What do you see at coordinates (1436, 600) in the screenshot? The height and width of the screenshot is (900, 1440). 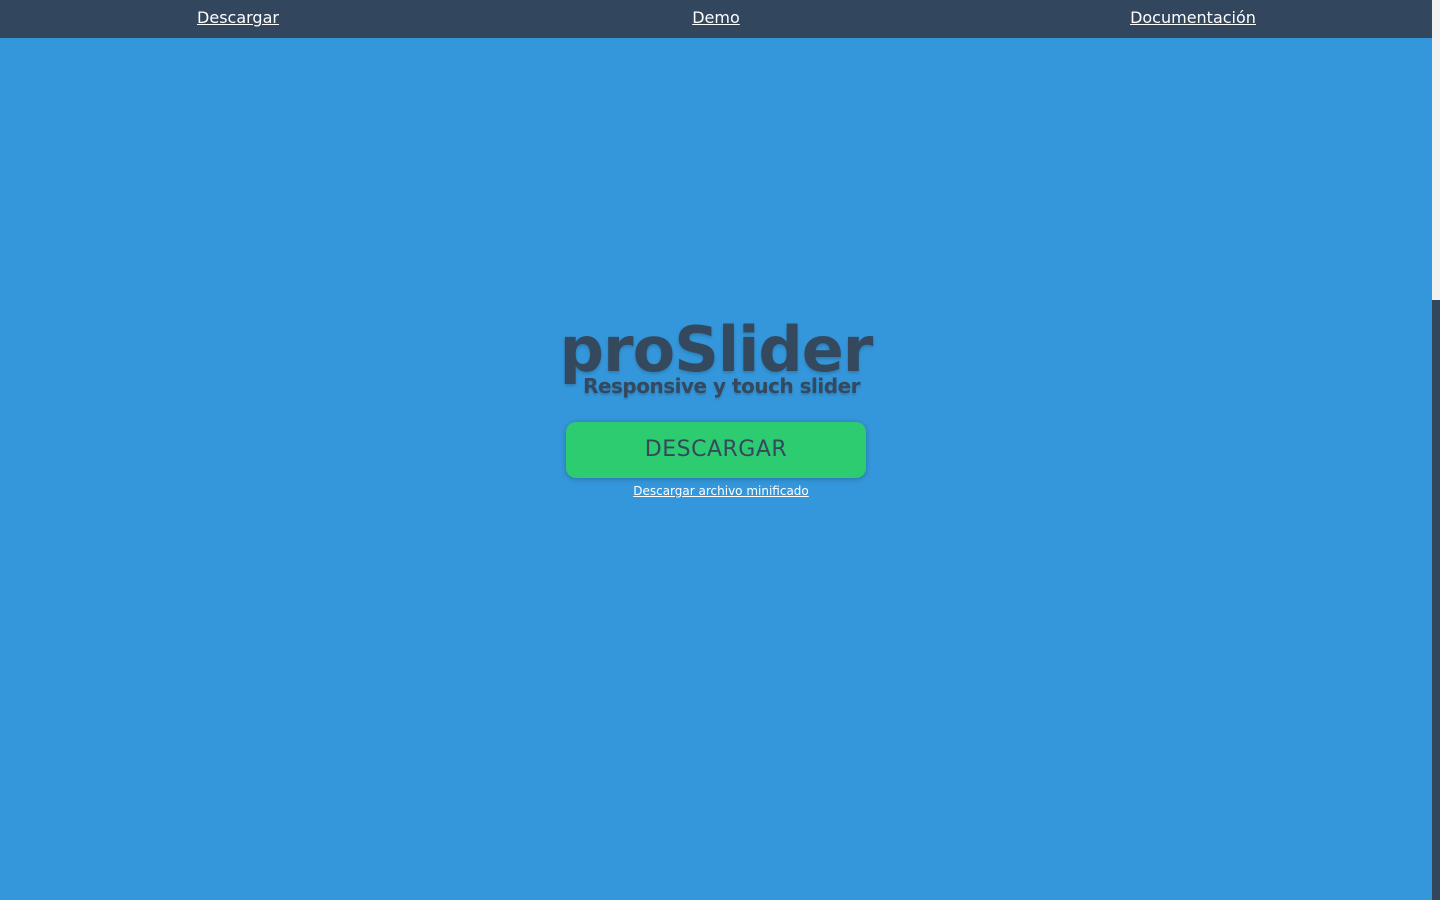 I see `scrollbar-thumb` at bounding box center [1436, 600].